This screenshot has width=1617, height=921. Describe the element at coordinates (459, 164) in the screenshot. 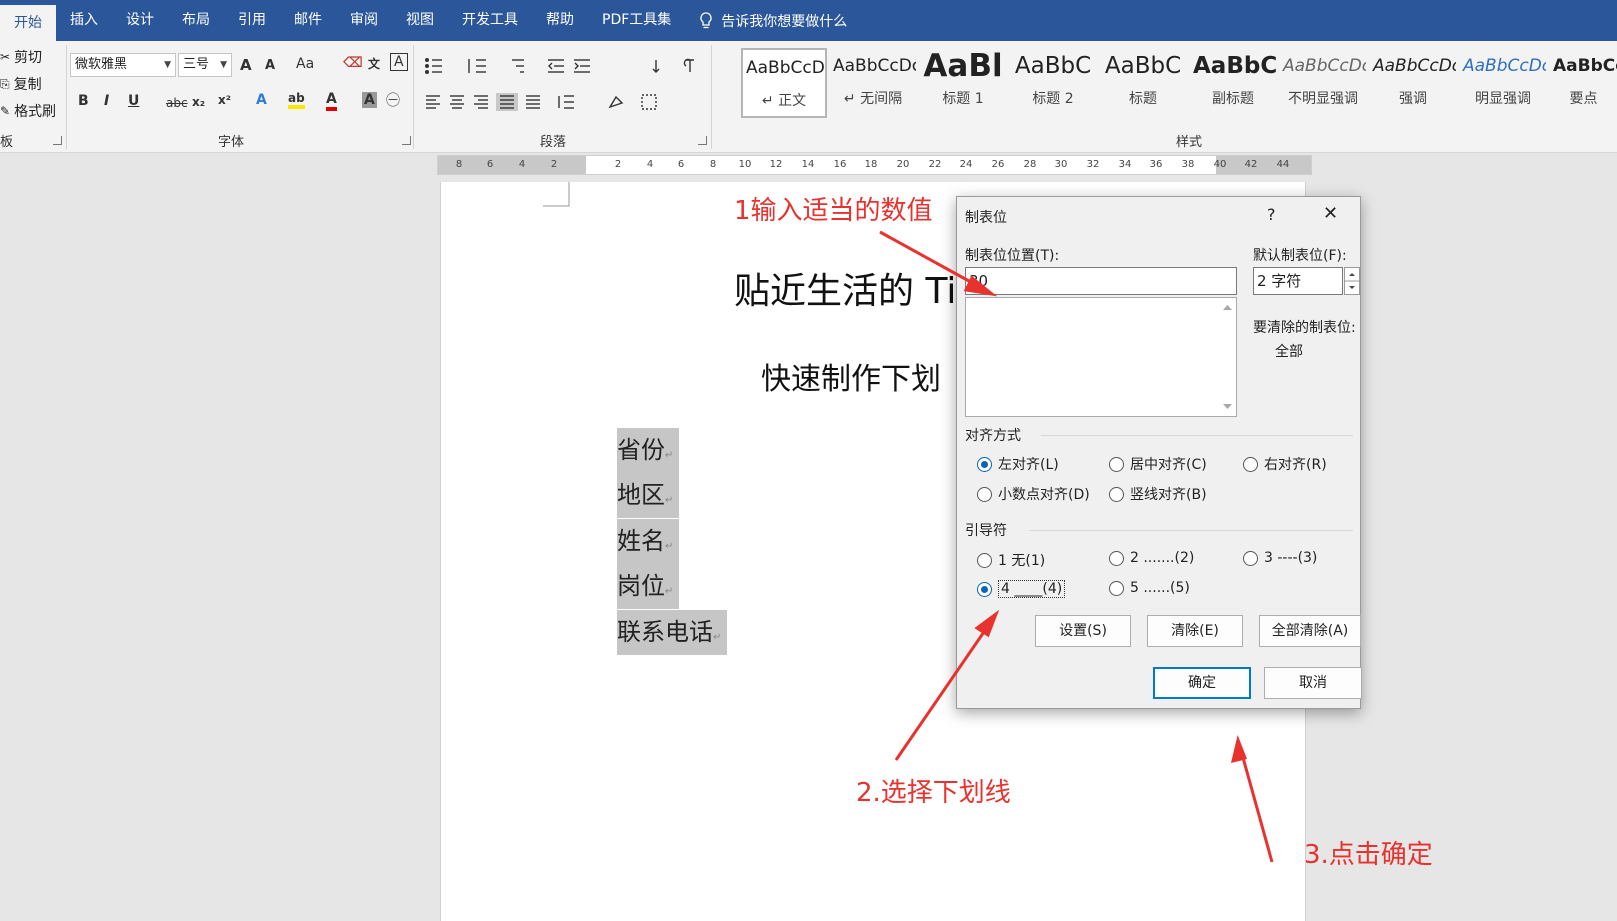

I see `ruler-label: 8` at that location.